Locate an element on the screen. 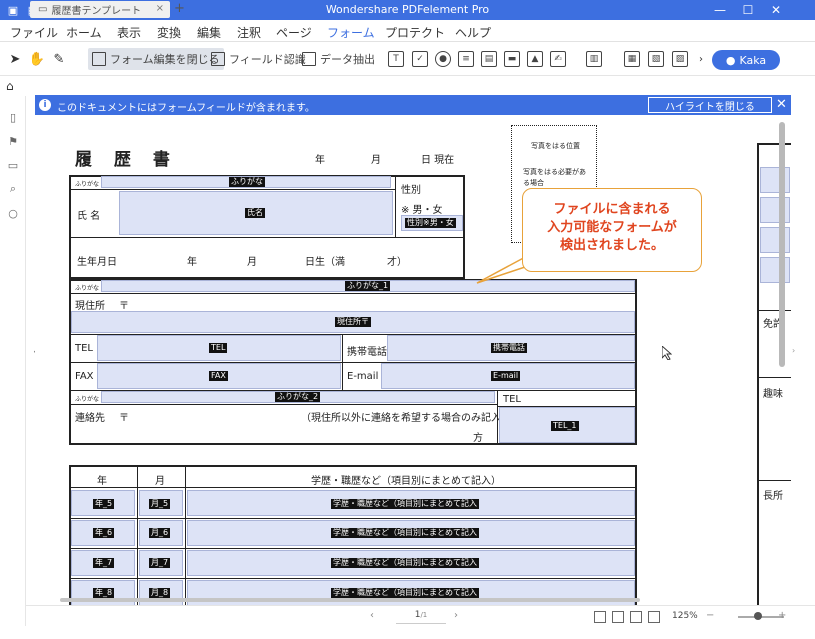  continuous-view-icon is located at coordinates (636, 617).